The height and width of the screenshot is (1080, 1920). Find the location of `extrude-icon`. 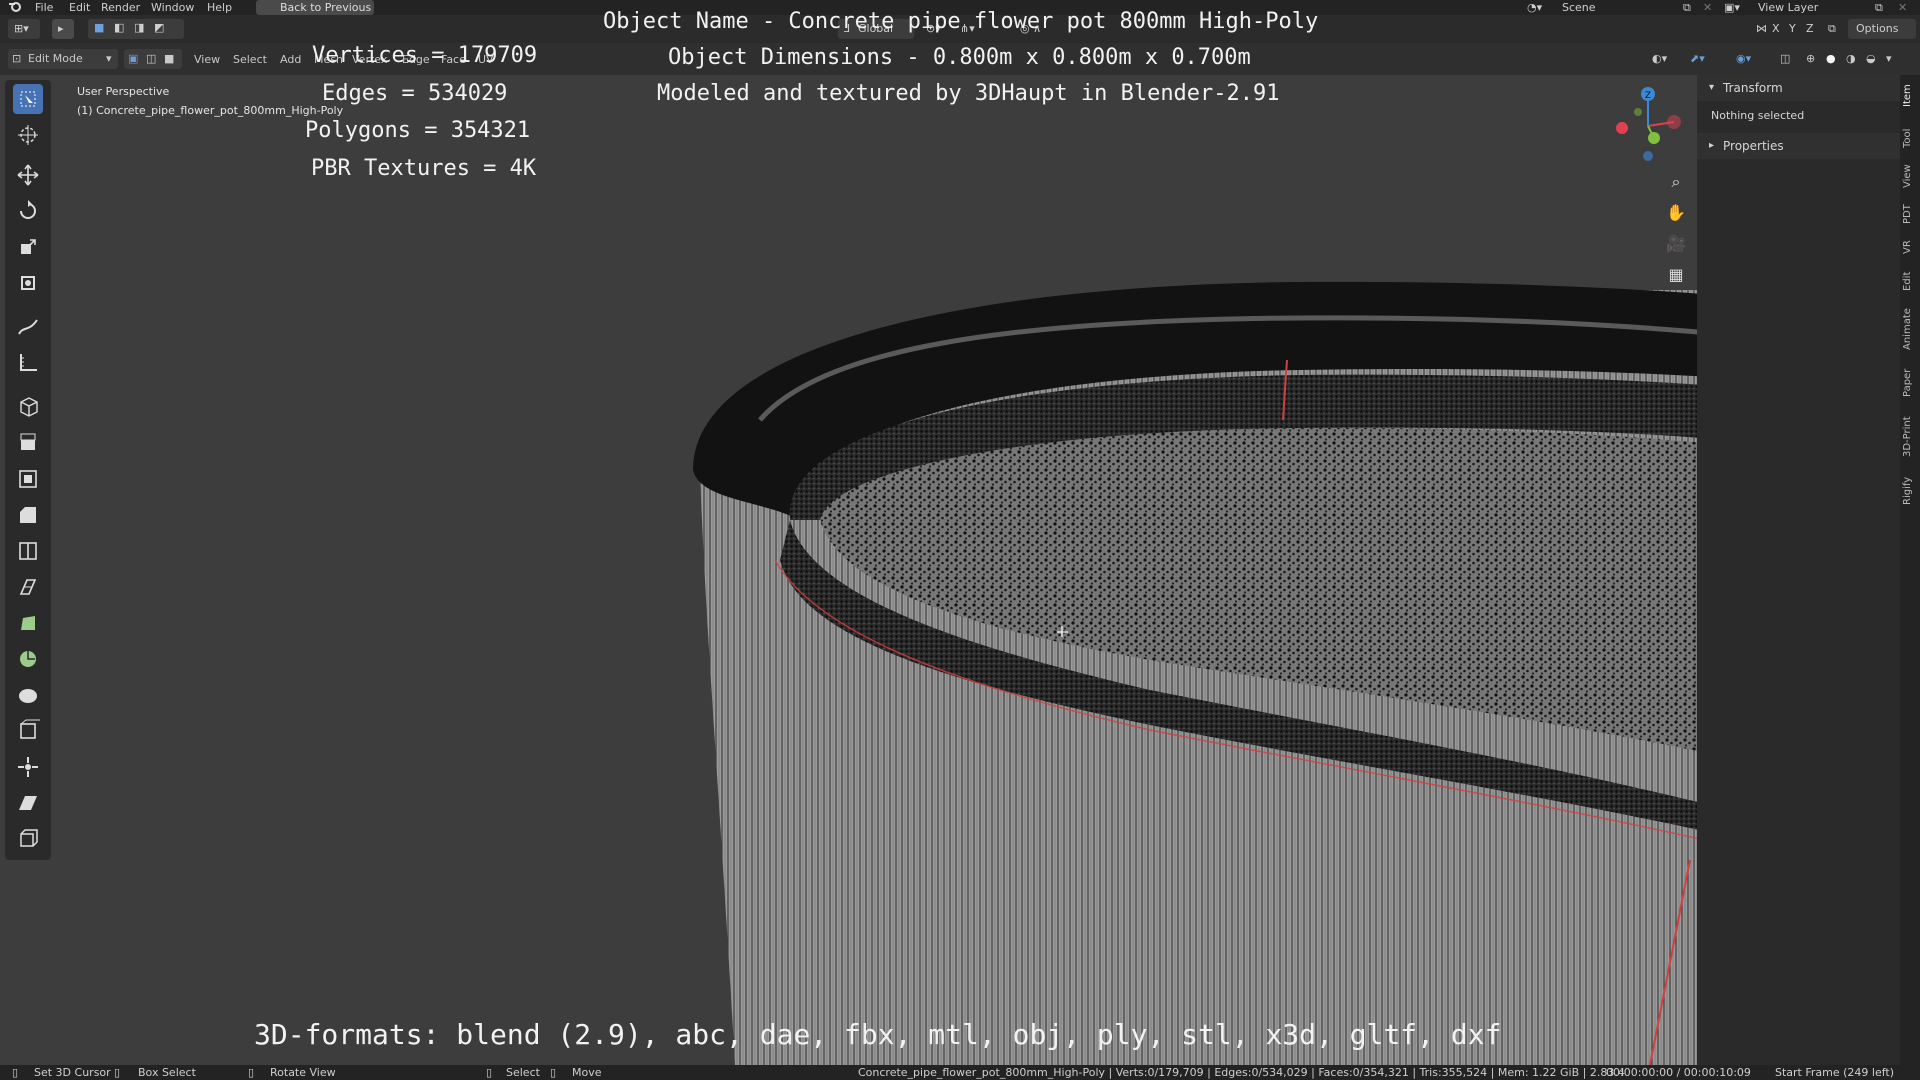

extrude-icon is located at coordinates (28, 443).